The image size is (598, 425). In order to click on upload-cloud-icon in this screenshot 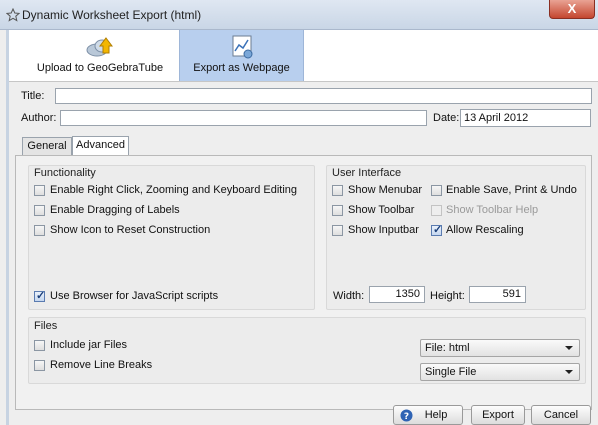, I will do `click(99, 47)`.